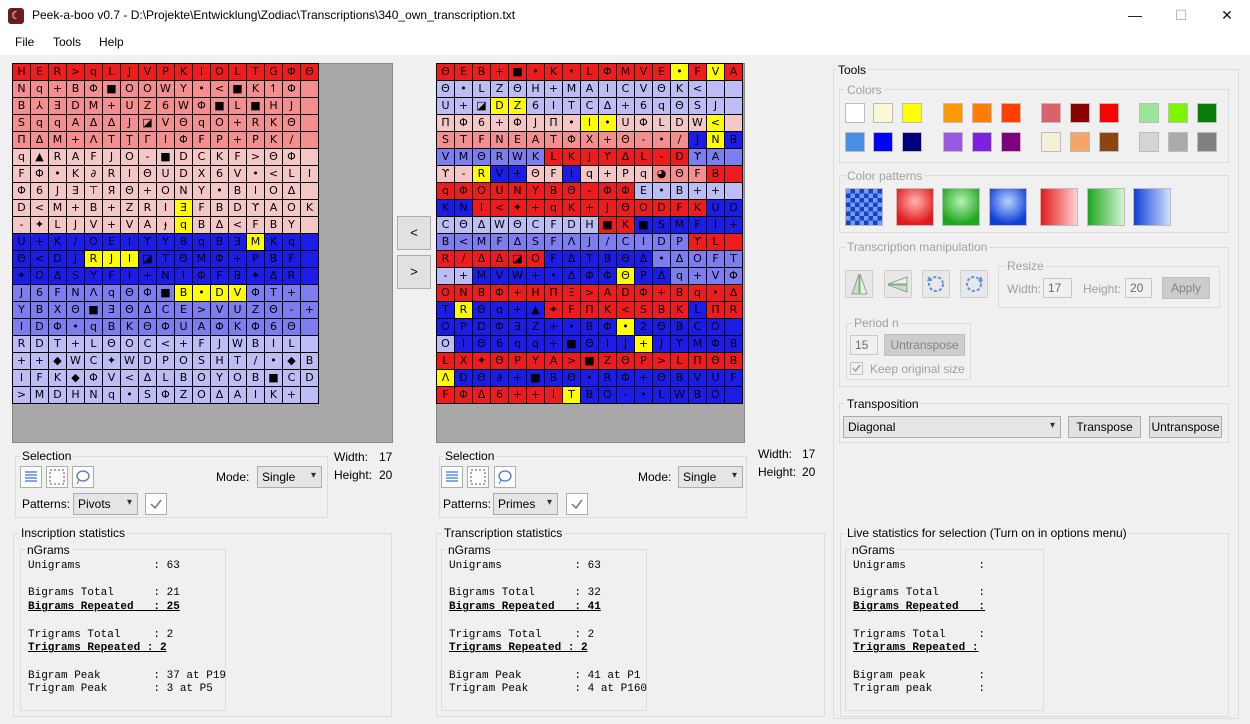 The image size is (1250, 724). I want to click on grid-cell: >, so click(590, 293).